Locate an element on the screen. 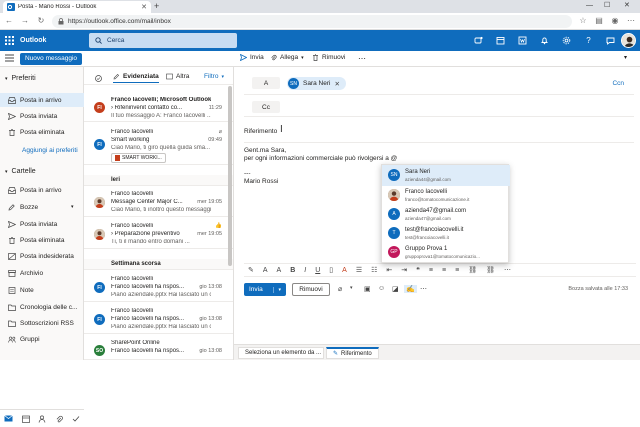 This screenshot has height=427, width=640. image-icon: ▣ is located at coordinates (367, 289).